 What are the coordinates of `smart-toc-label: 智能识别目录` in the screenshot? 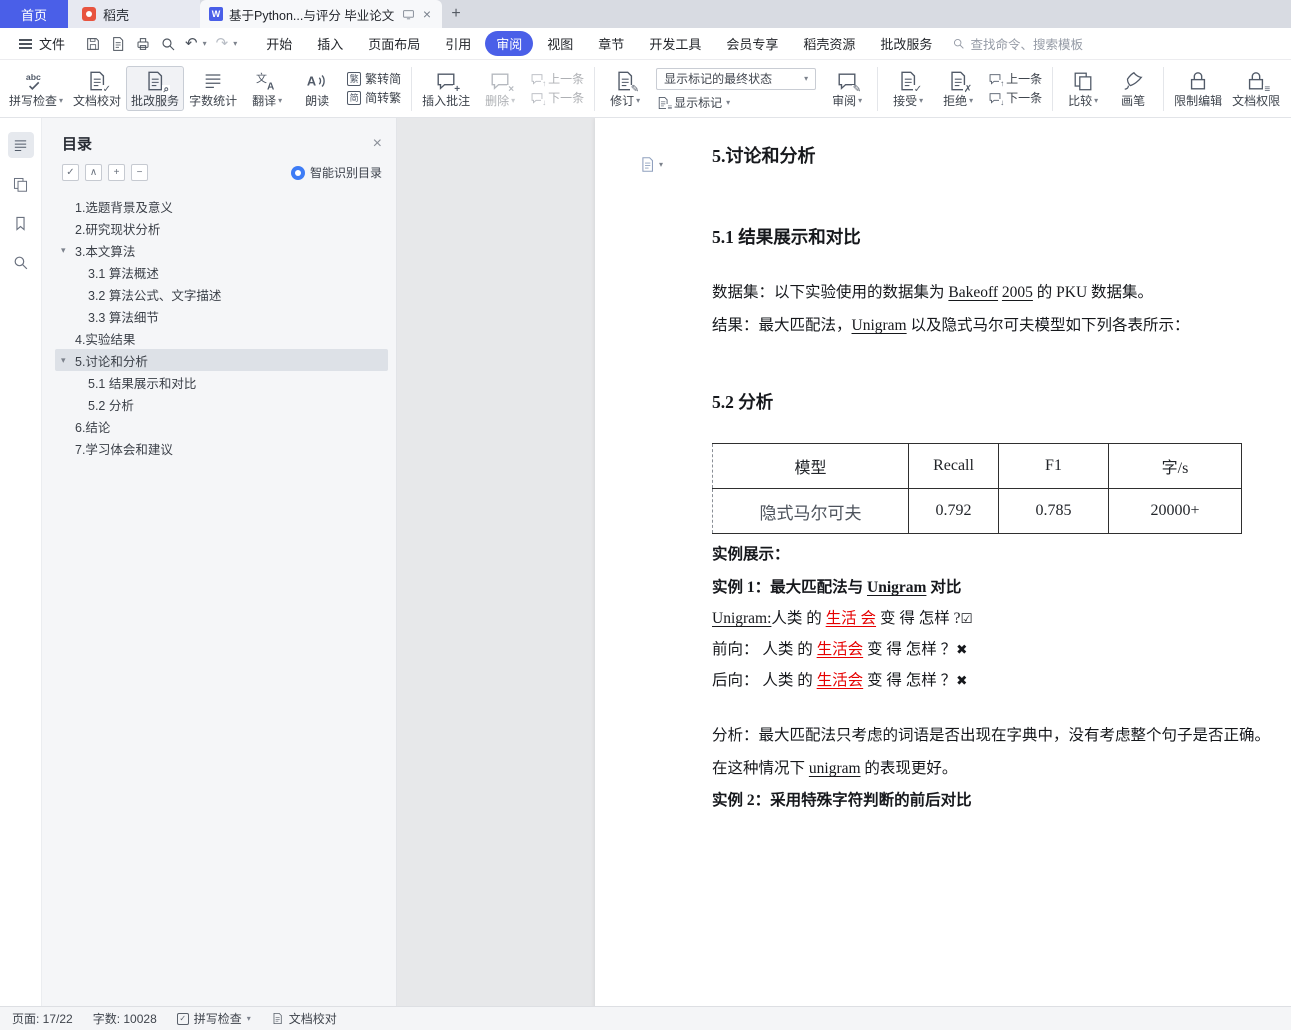 It's located at (345, 173).